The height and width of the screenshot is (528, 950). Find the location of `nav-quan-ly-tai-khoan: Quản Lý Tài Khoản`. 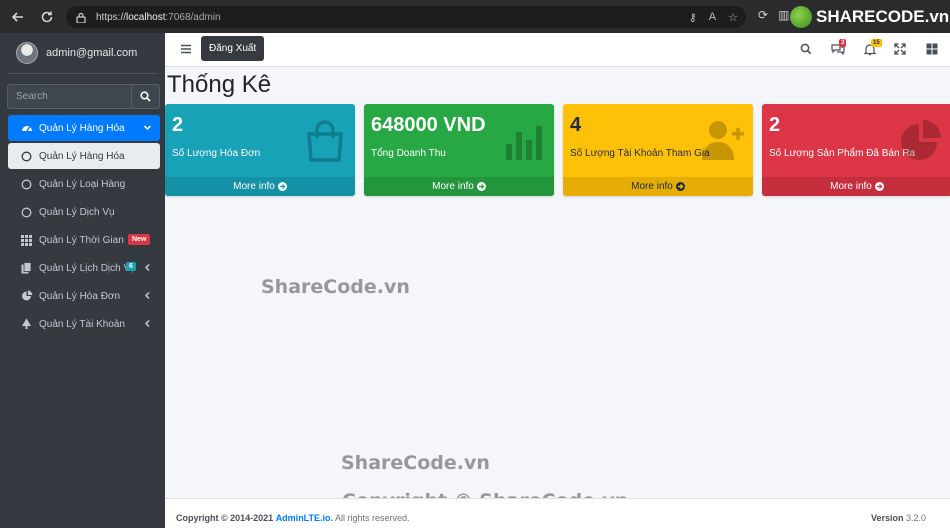

nav-quan-ly-tai-khoan: Quản Lý Tài Khoản is located at coordinates (84, 324).